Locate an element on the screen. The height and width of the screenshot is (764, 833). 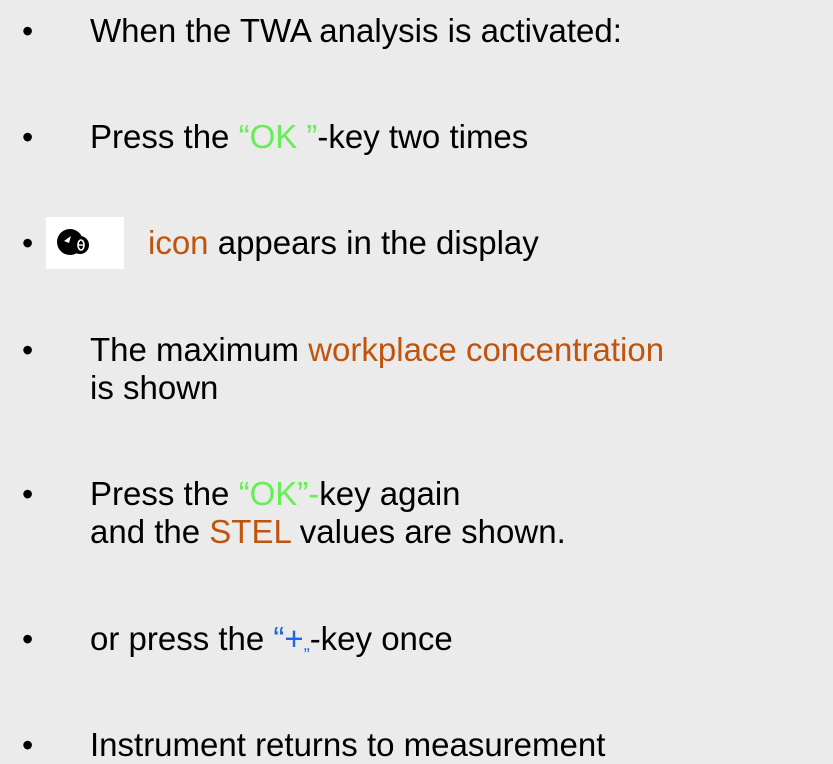
text-prefix: The maximum is located at coordinates (199, 349).